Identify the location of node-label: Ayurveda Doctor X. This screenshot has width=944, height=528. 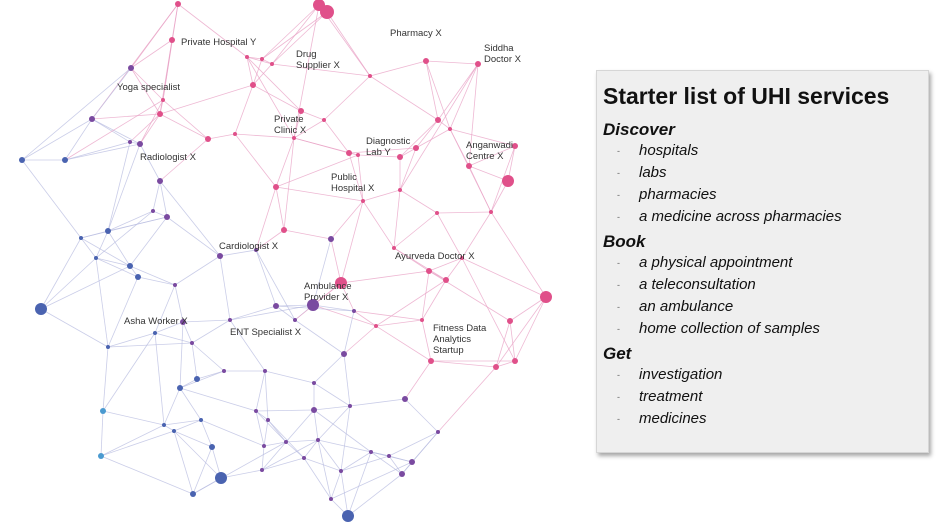
(435, 256).